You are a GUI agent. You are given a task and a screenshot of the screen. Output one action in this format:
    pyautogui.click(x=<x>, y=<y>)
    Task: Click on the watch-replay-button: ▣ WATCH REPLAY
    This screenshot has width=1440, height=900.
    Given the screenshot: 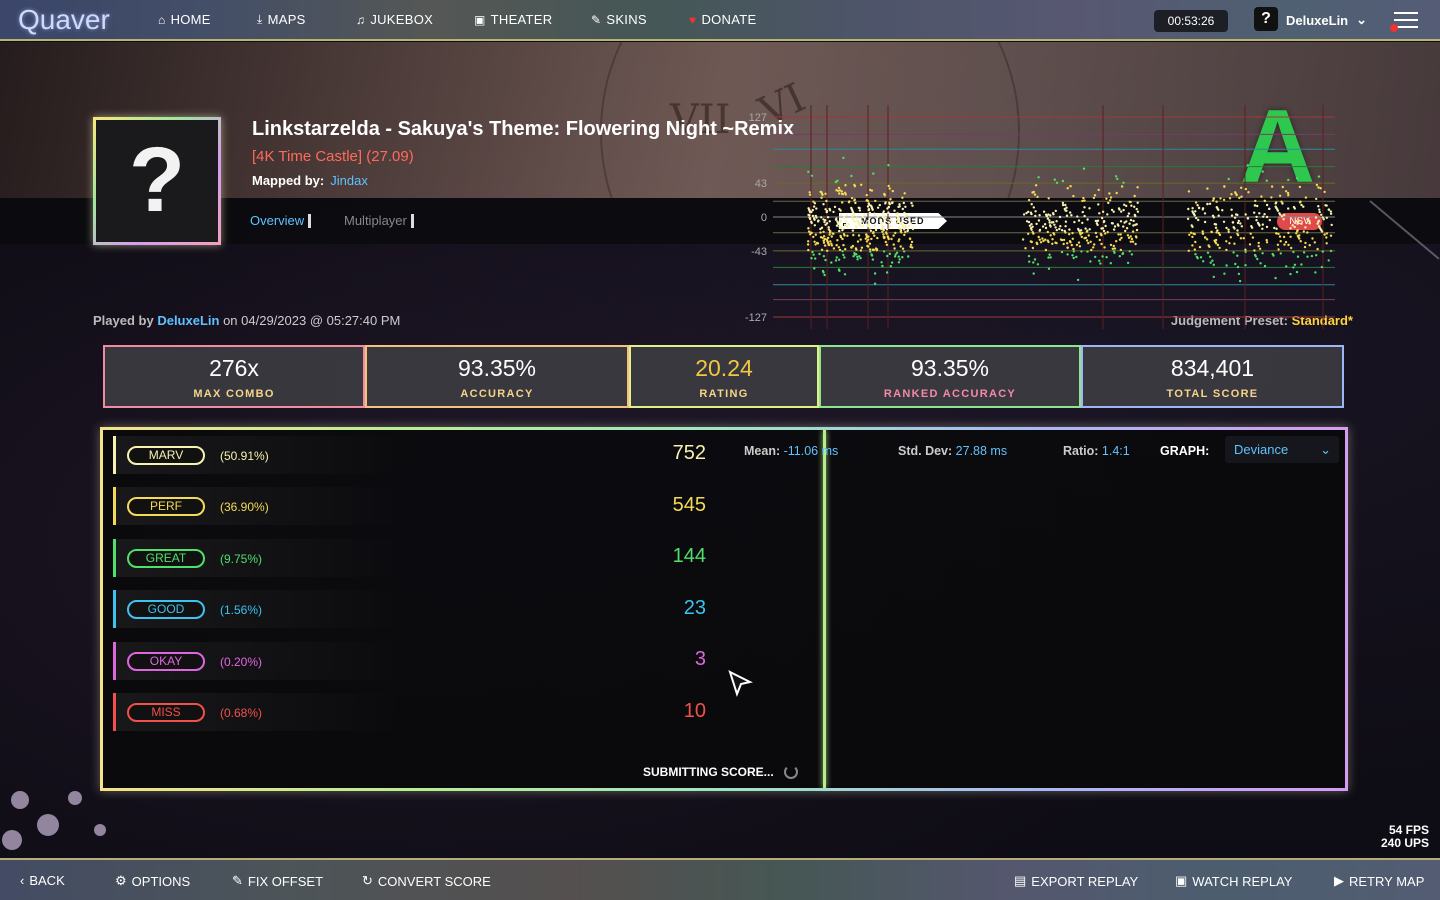 What is the action you would take?
    pyautogui.click(x=1233, y=881)
    